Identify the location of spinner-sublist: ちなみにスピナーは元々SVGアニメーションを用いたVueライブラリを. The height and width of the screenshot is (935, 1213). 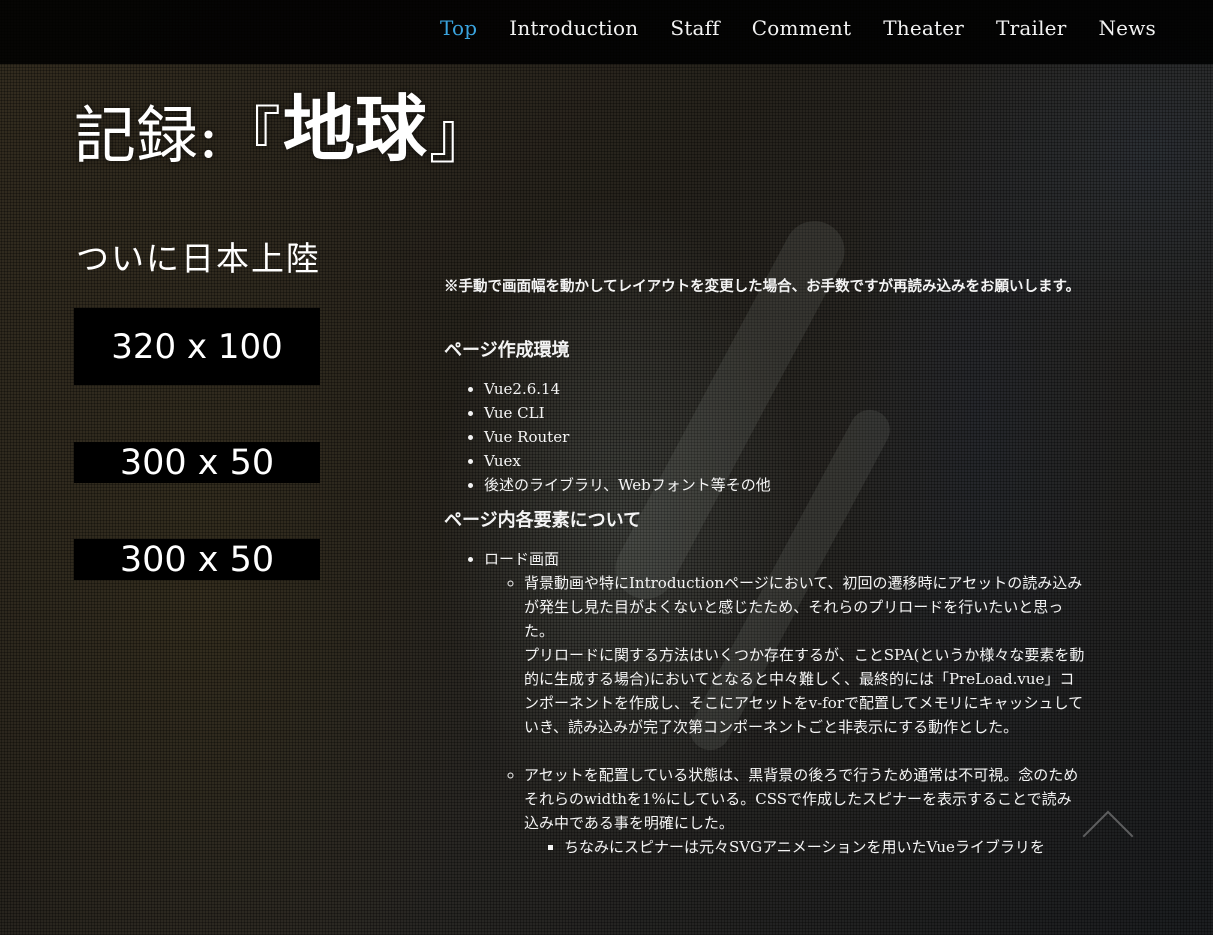
(805, 847).